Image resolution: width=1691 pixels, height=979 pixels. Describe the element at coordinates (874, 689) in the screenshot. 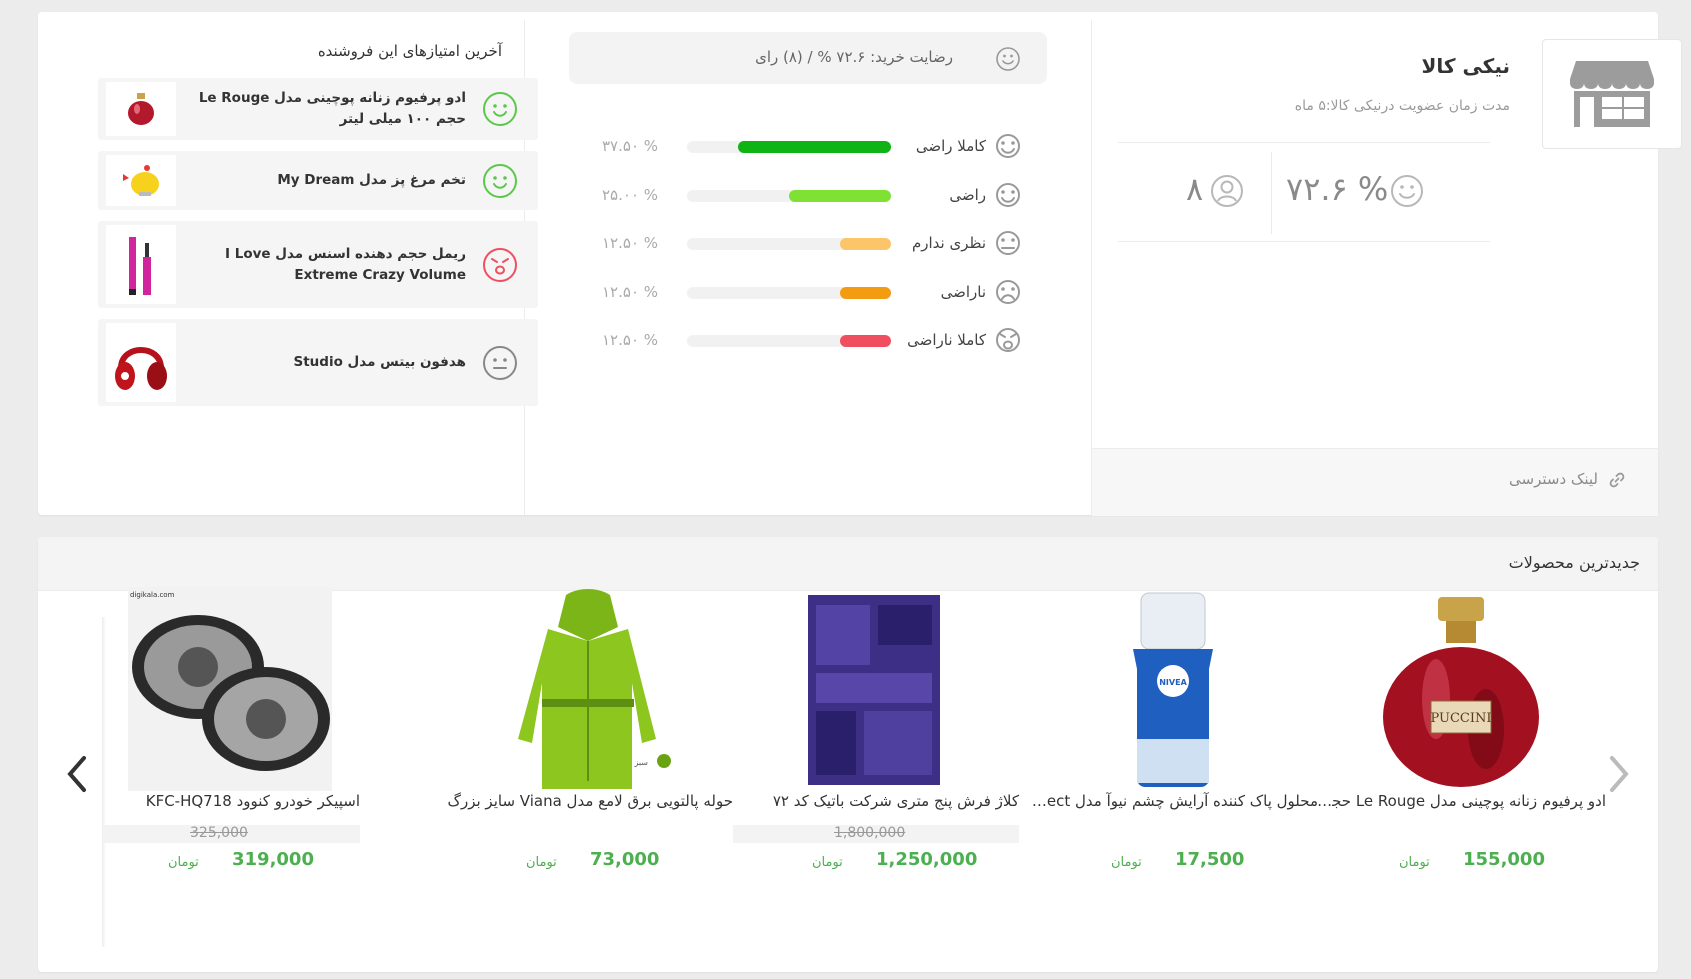

I see `carpet-image` at that location.